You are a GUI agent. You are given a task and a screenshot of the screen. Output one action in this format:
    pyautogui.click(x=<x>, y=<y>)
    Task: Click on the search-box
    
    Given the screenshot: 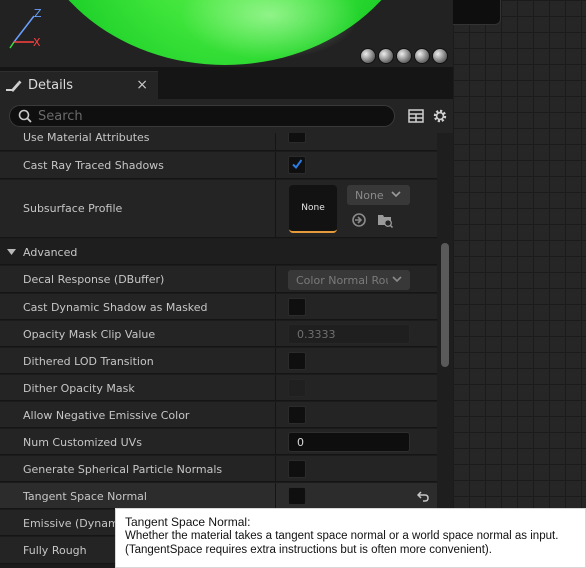 What is the action you would take?
    pyautogui.click(x=202, y=116)
    